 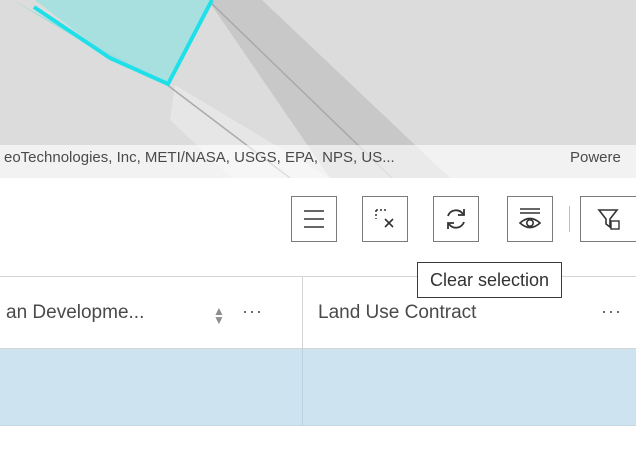 I want to click on show-selected-button, so click(x=530, y=219).